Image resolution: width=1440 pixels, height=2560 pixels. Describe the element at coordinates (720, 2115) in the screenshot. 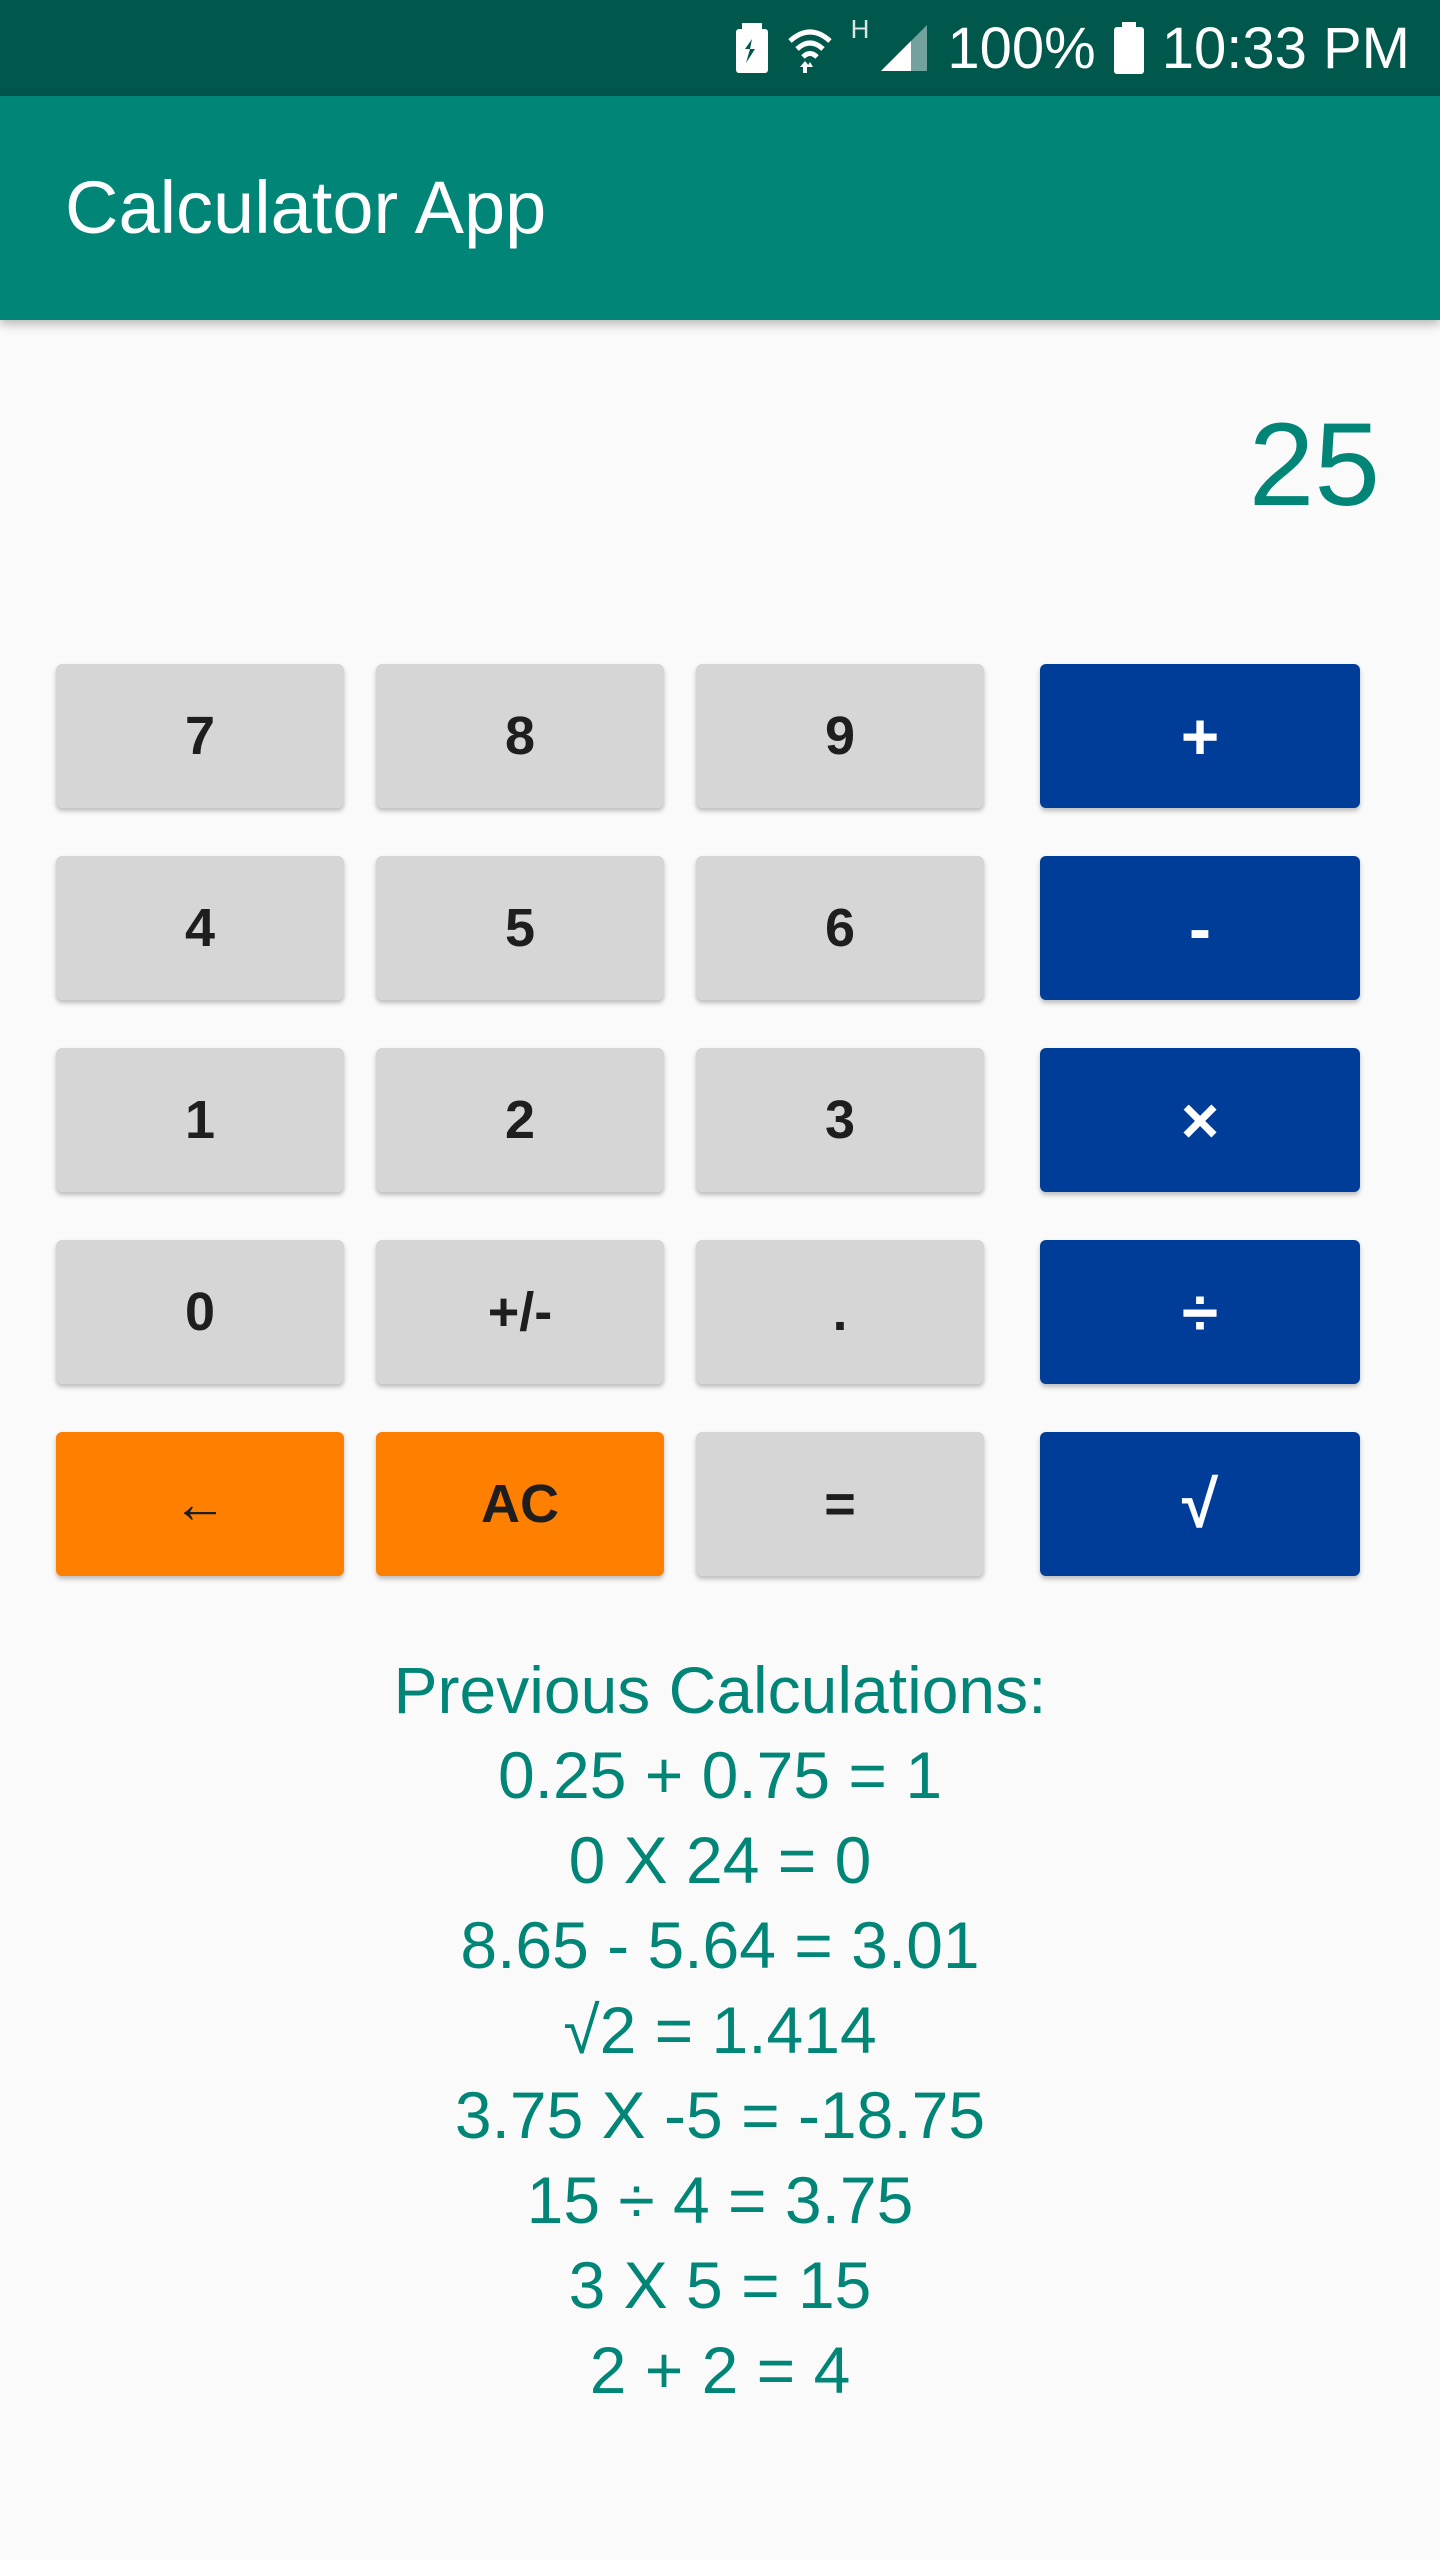

I see `history-item: 3.75 X -5 = -18.75` at that location.